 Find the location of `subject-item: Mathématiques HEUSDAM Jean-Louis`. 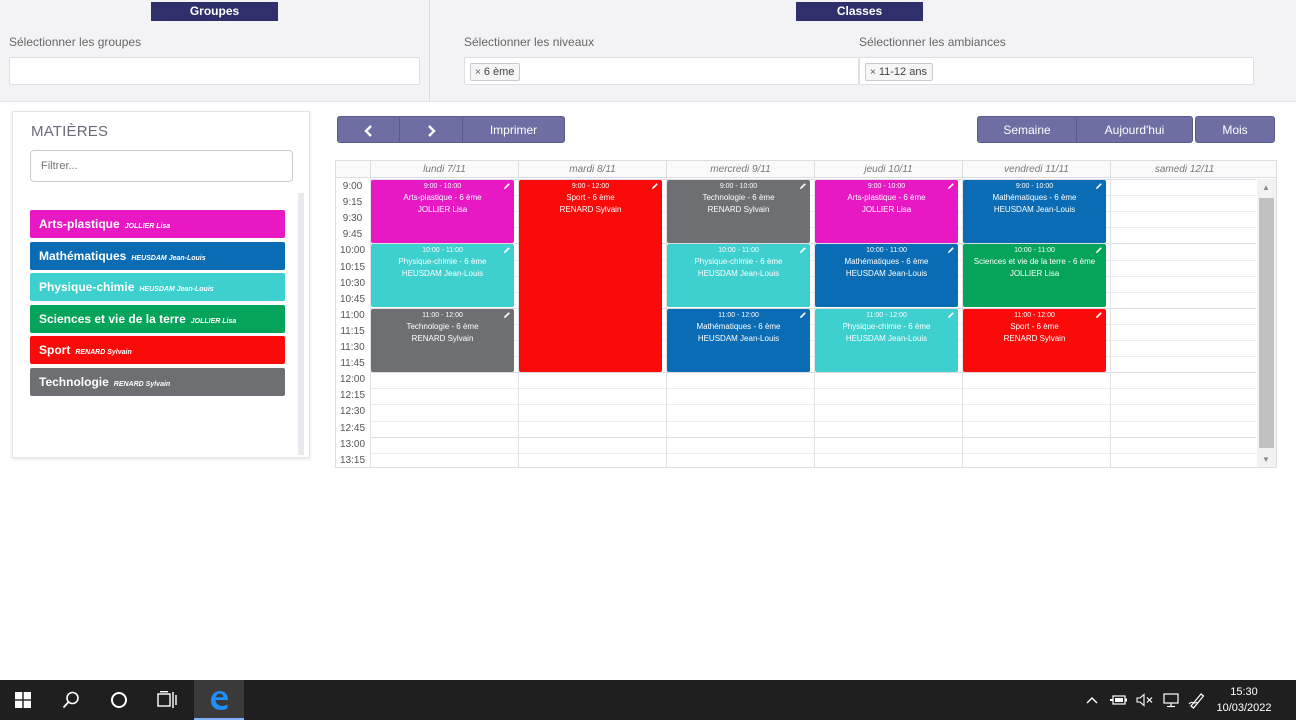

subject-item: Mathématiques HEUSDAM Jean-Louis is located at coordinates (157, 256).